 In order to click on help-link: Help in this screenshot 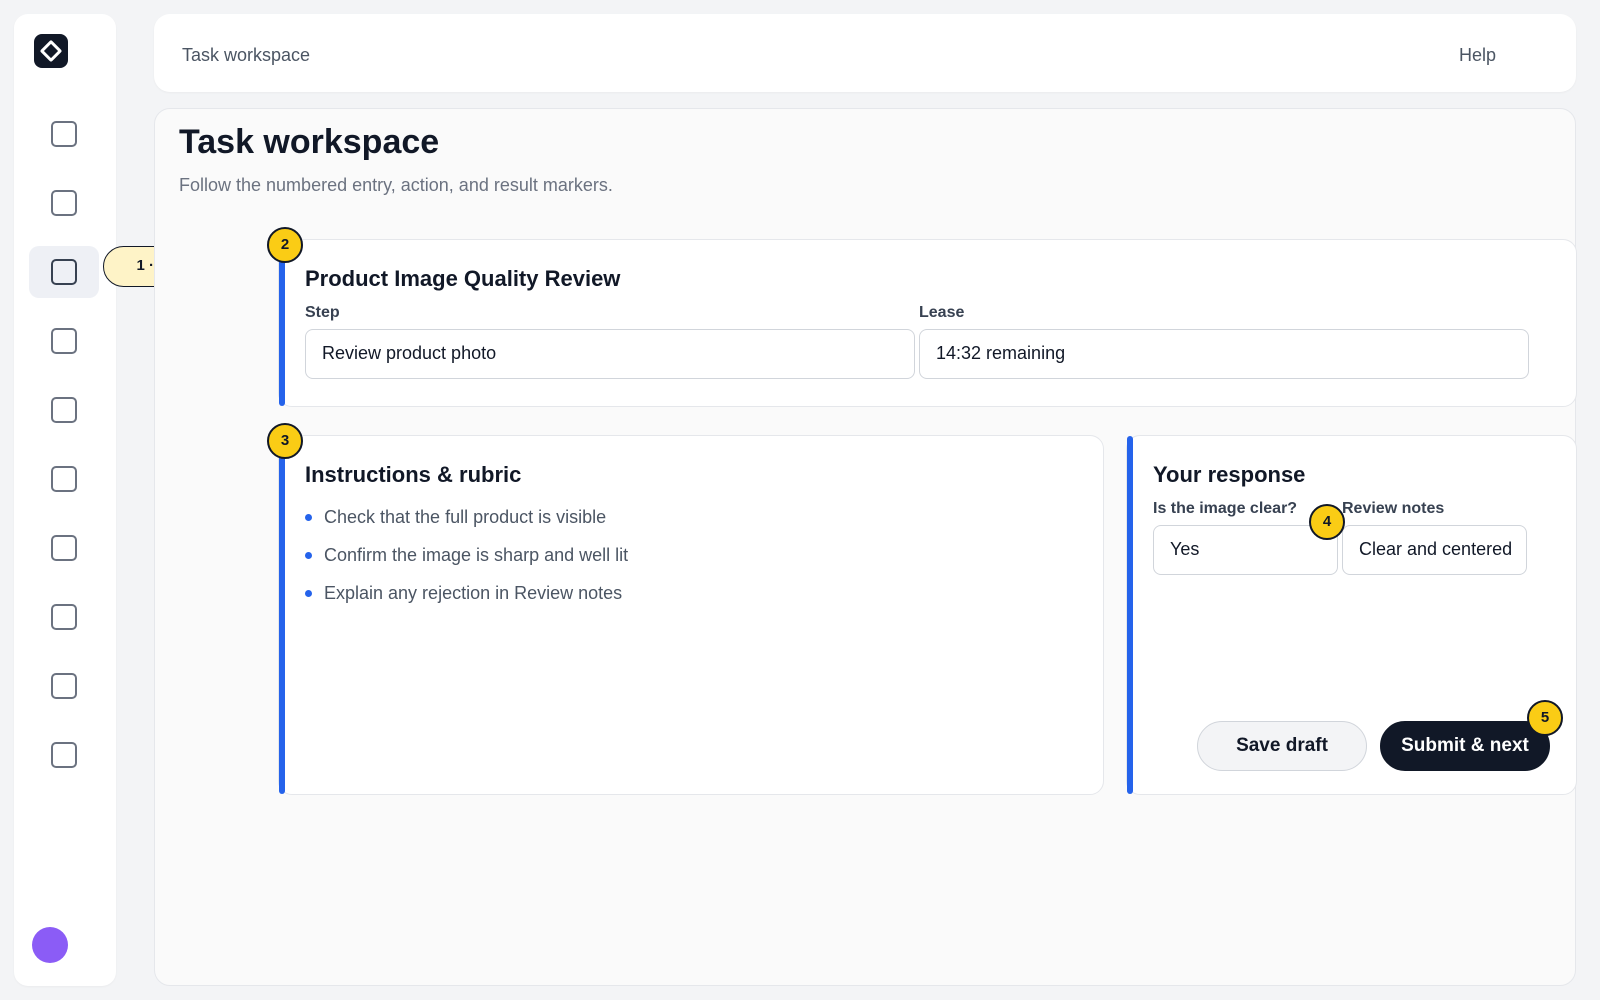, I will do `click(1477, 55)`.